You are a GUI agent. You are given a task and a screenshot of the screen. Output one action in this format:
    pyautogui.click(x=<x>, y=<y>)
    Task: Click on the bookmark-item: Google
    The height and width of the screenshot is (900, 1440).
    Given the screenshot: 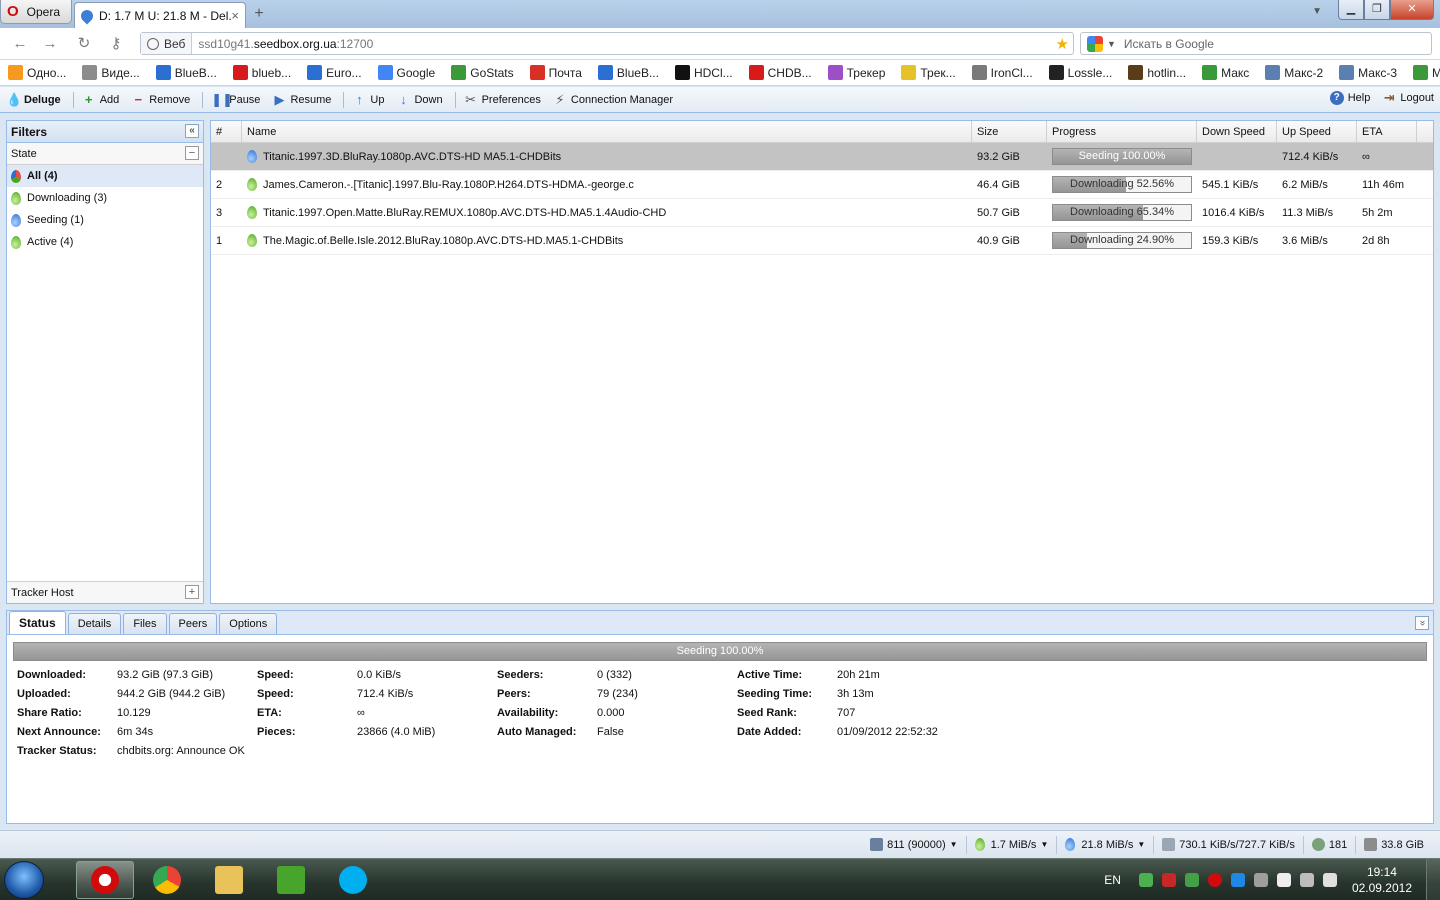 What is the action you would take?
    pyautogui.click(x=406, y=72)
    